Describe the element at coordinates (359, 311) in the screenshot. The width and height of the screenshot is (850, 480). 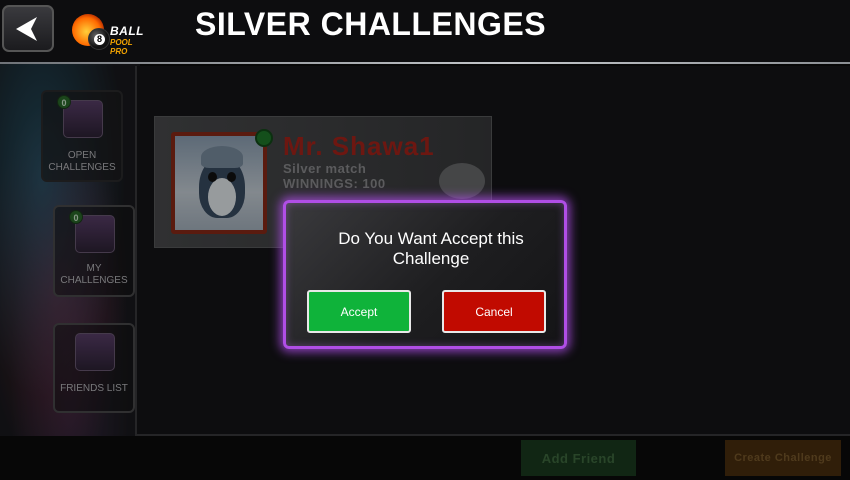
I see `accept-button: Accept` at that location.